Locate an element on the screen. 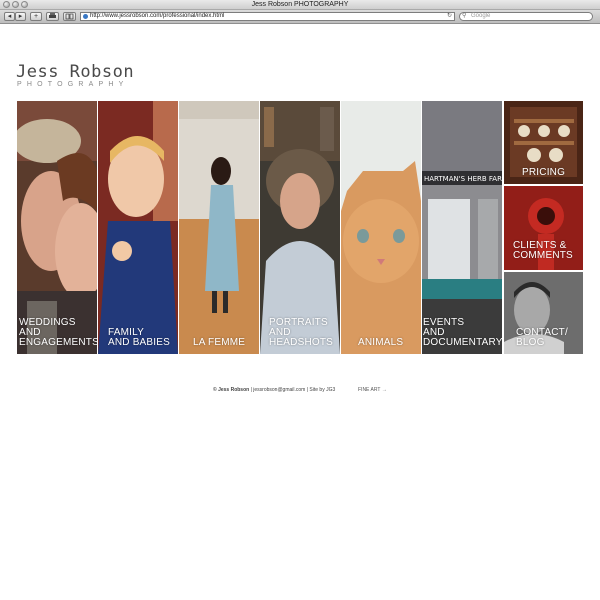  footer-site-by: Site by JG3 is located at coordinates (322, 390).